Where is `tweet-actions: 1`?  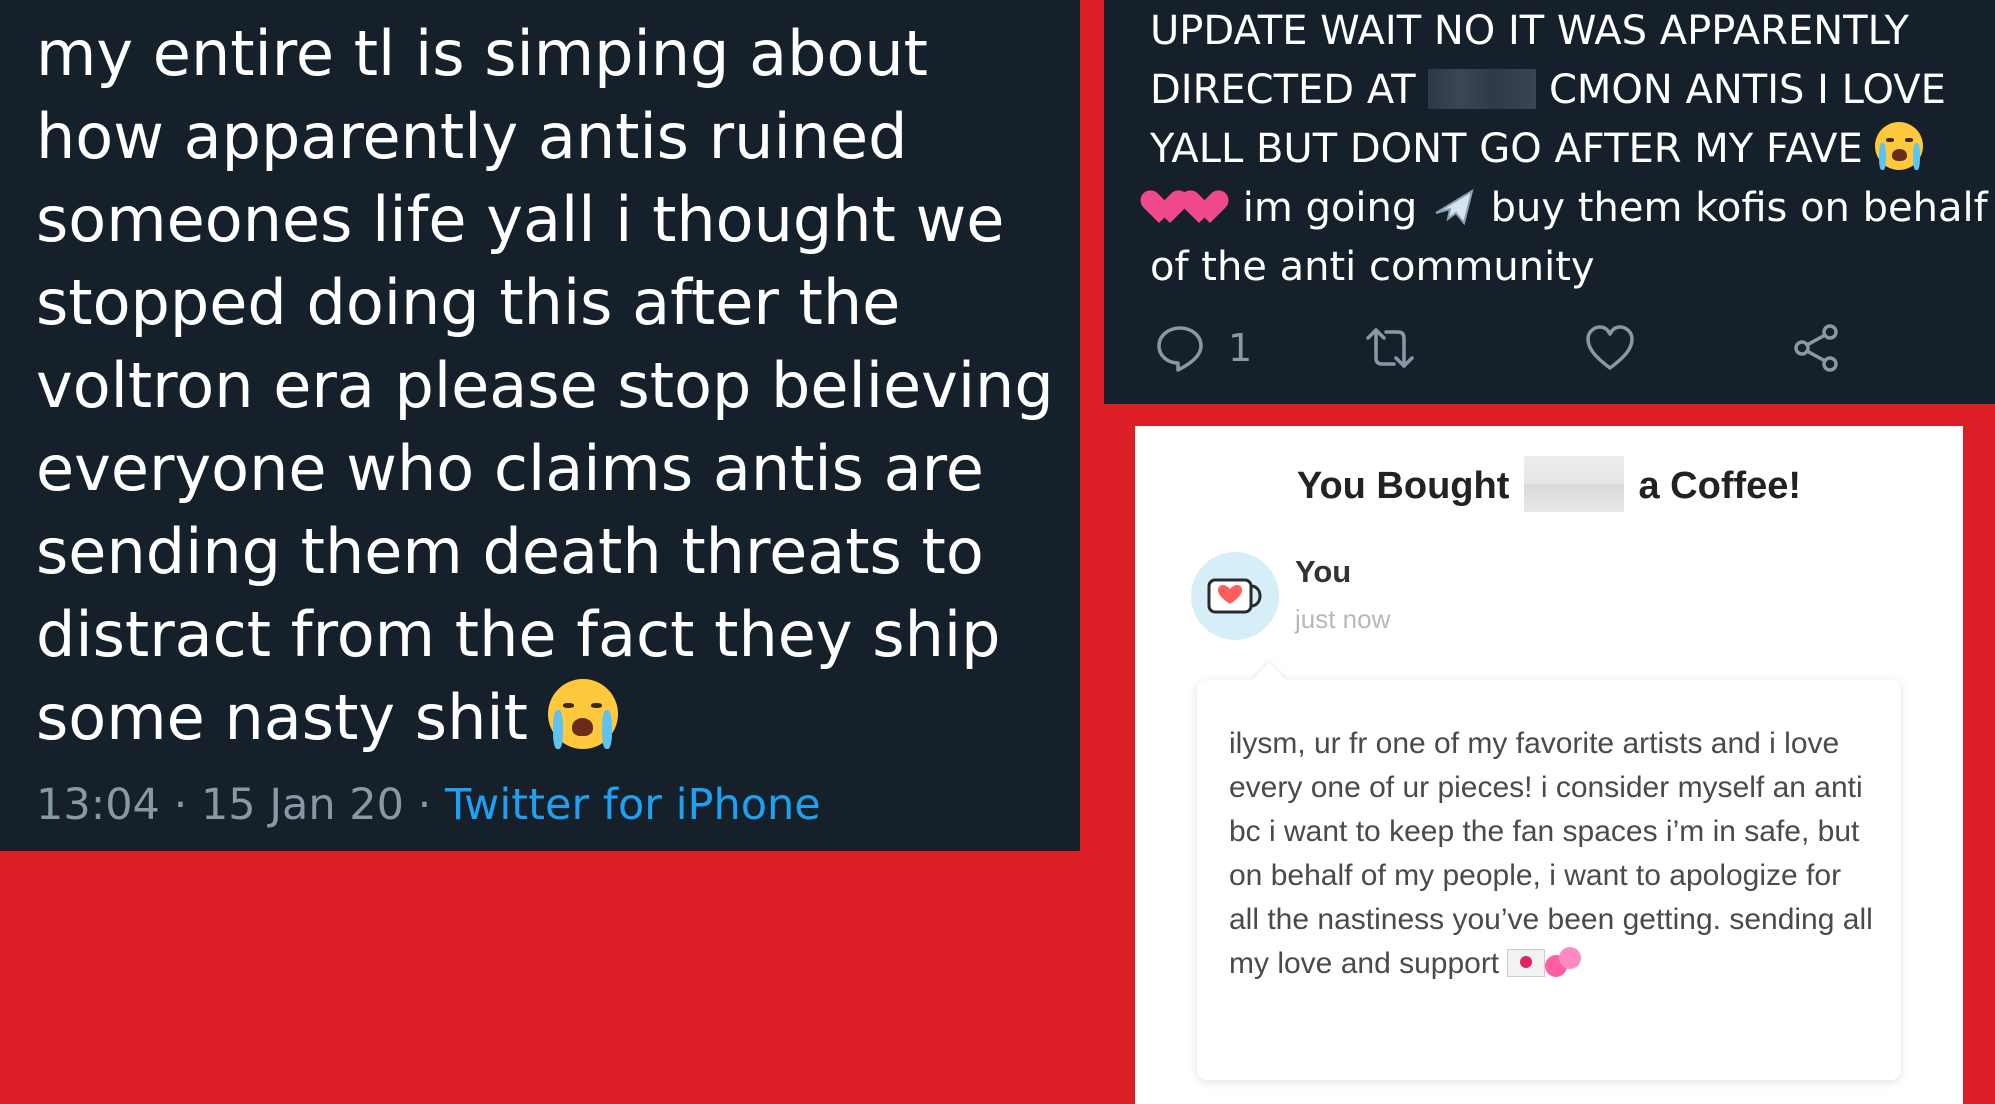 tweet-actions: 1 is located at coordinates (1554, 352).